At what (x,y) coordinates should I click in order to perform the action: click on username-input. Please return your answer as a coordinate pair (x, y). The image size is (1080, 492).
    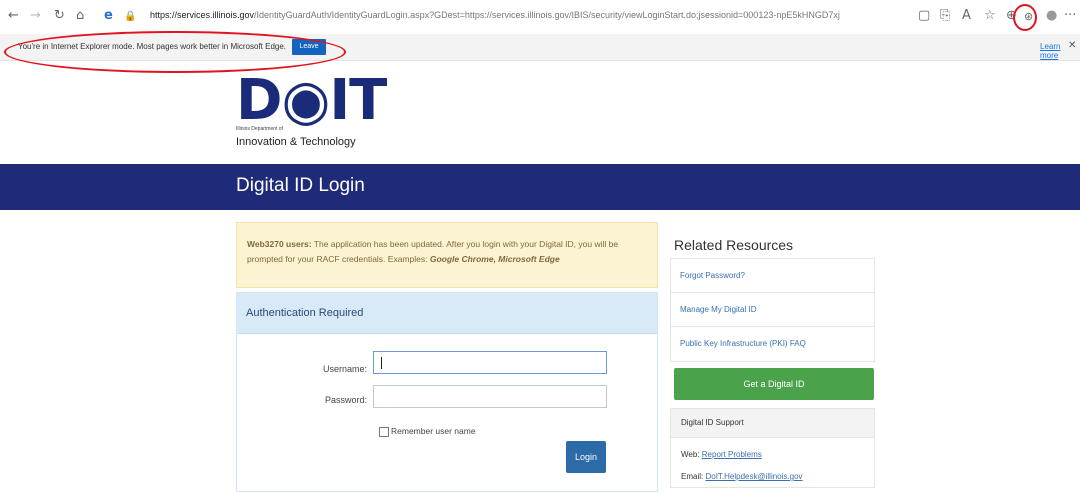
    Looking at the image, I should click on (490, 362).